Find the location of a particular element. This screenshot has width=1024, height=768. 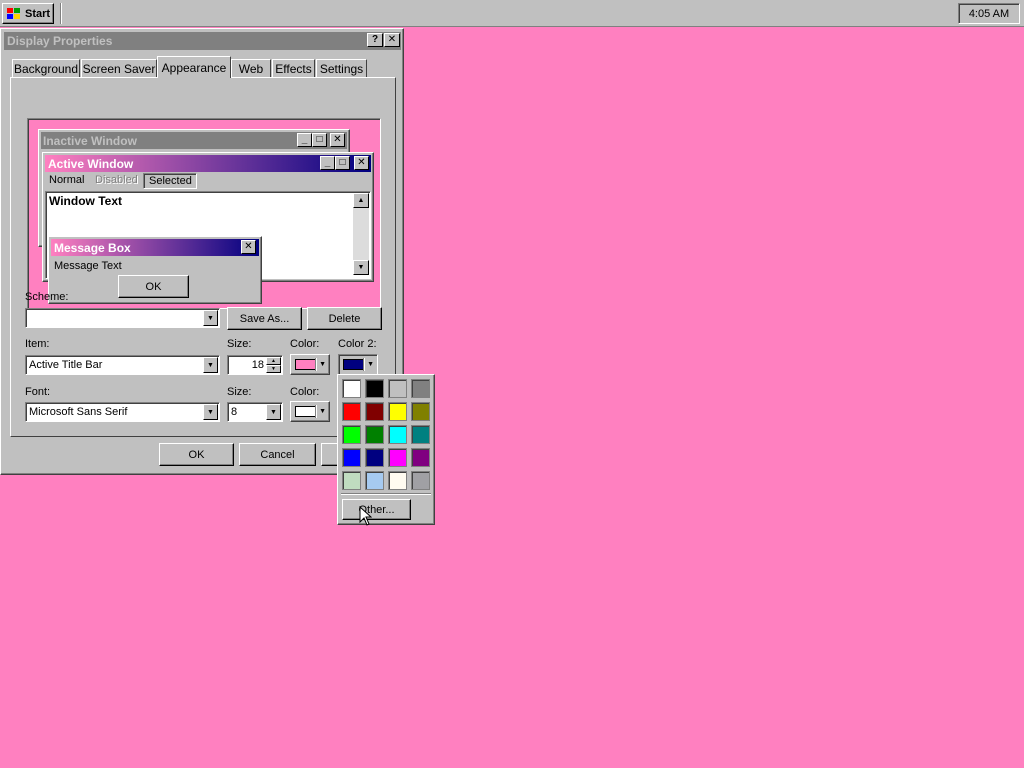

inactive-titlebar: Inactive Window _ □ ✕ is located at coordinates (194, 140).